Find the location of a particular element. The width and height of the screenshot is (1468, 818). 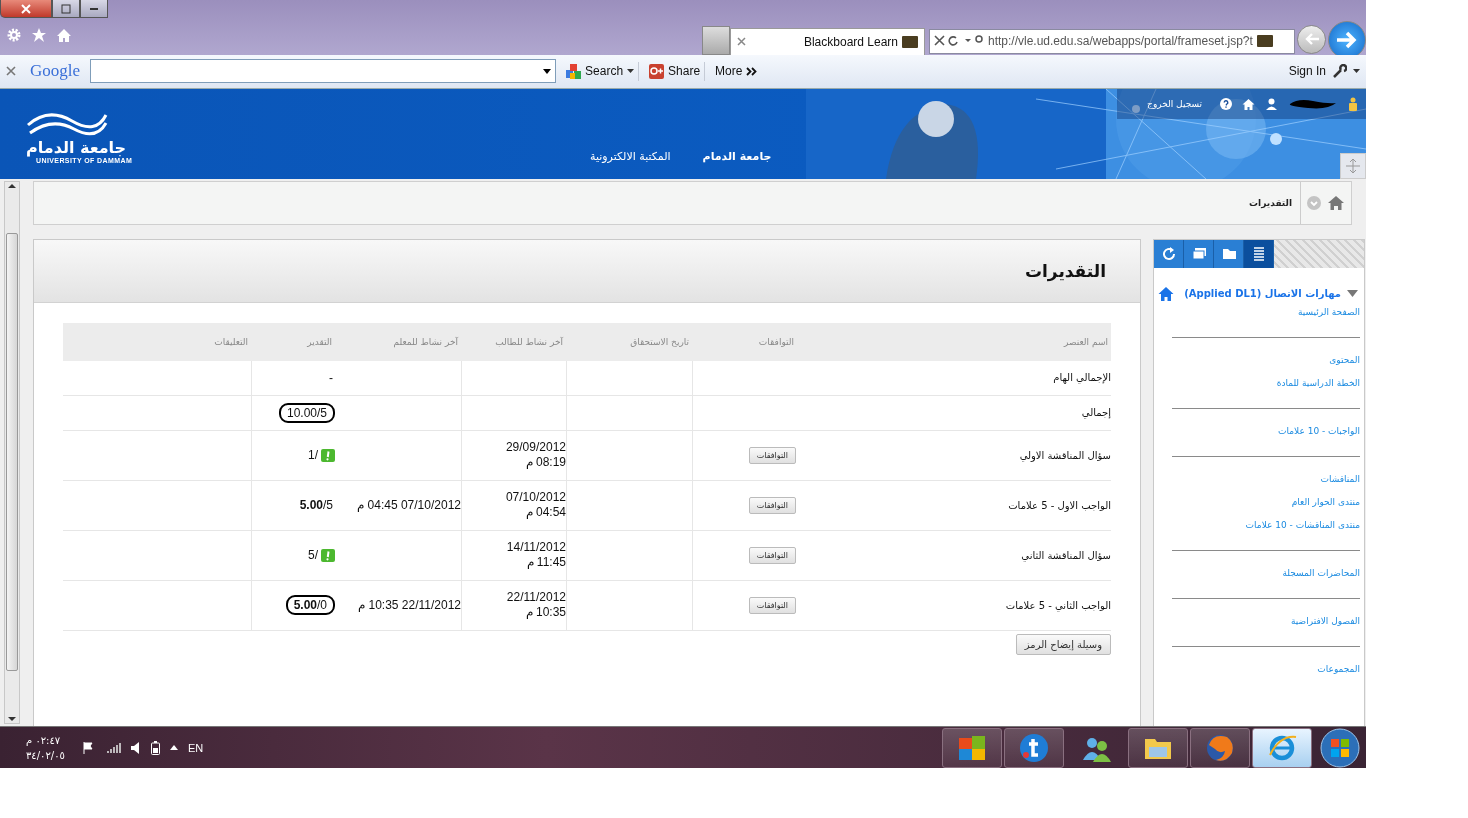

activity-date: 22/11/2012 is located at coordinates (536, 598).